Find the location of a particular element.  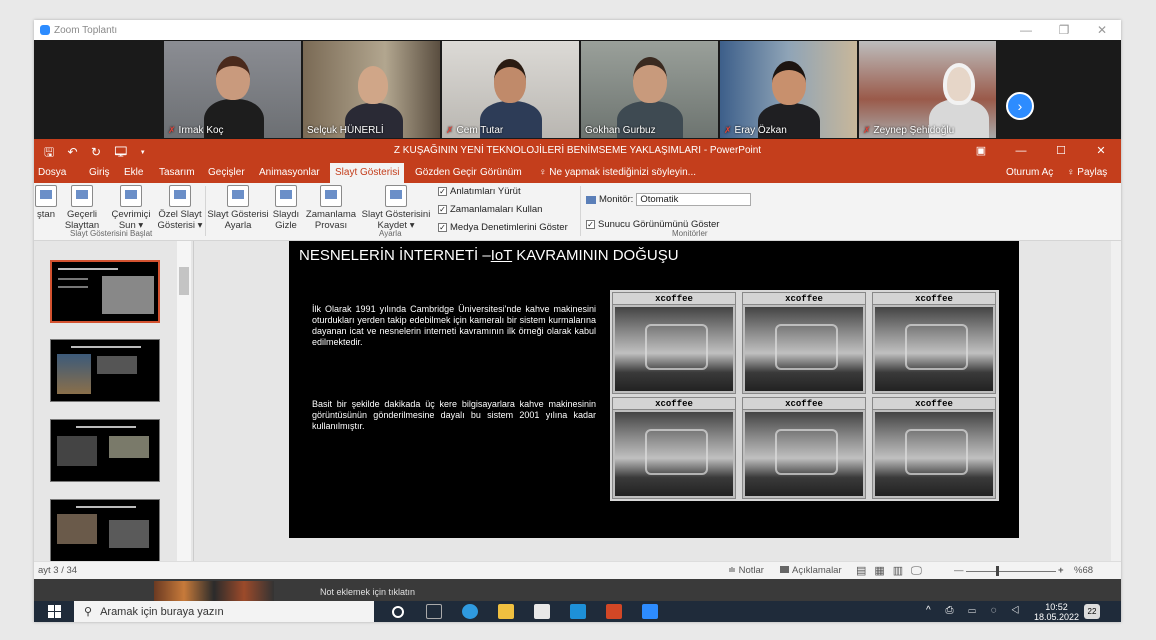

participant-name: Irmak Koç is located at coordinates (201, 130).